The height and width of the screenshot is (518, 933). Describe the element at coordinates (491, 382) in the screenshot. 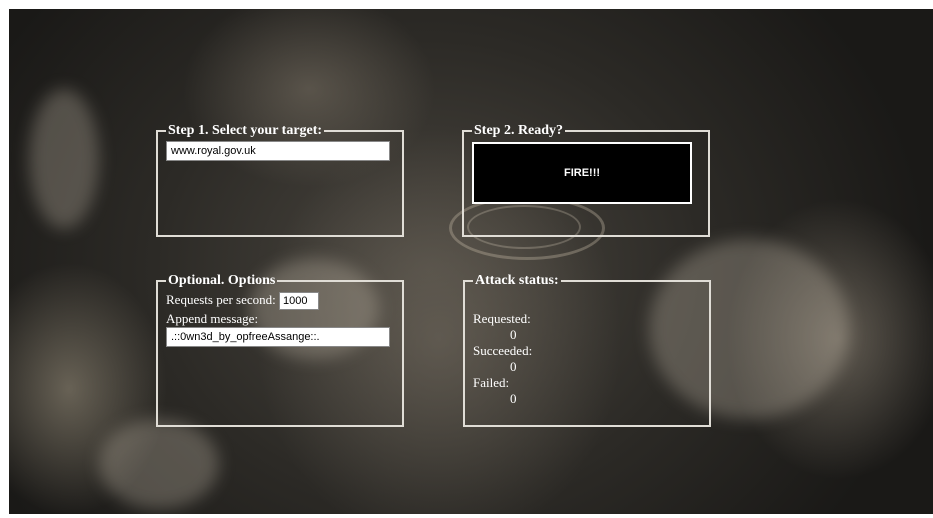

I see `failed-label: Failed:` at that location.